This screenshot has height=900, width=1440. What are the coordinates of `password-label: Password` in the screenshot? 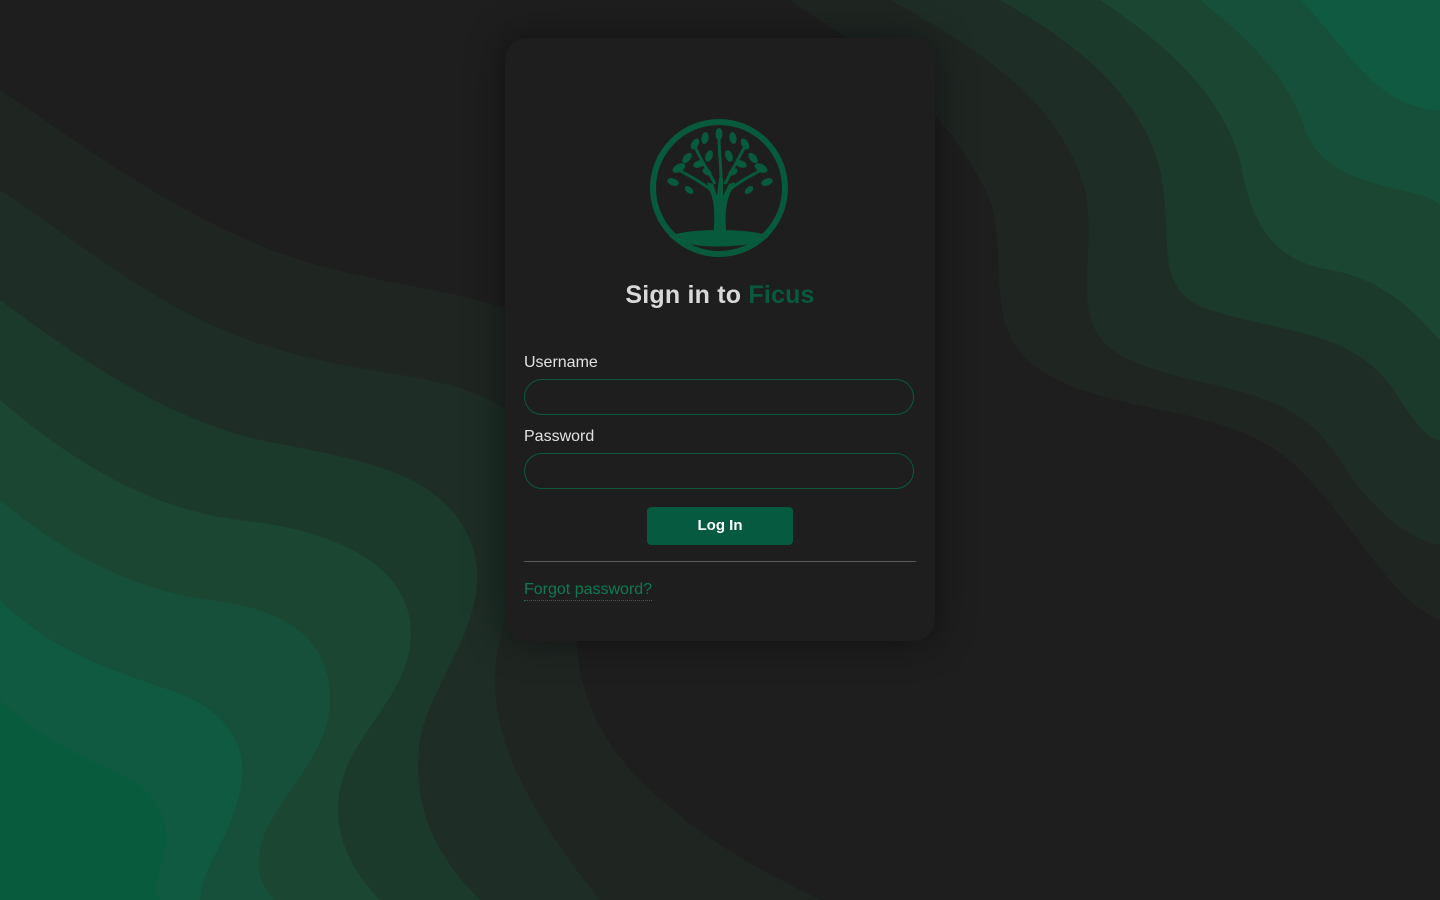 It's located at (559, 436).